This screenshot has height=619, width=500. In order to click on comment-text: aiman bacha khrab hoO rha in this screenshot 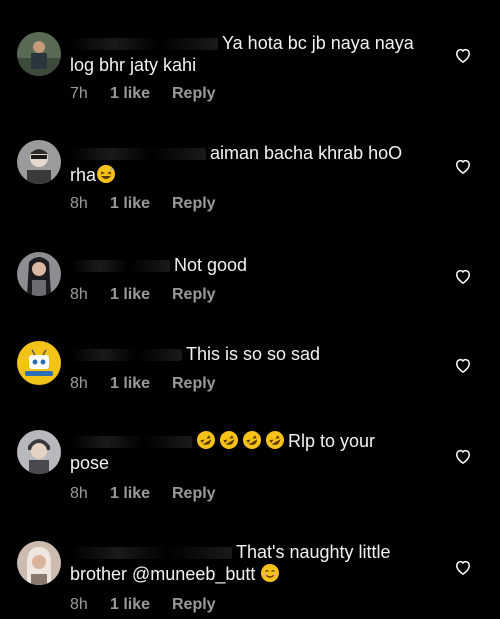, I will do `click(236, 164)`.